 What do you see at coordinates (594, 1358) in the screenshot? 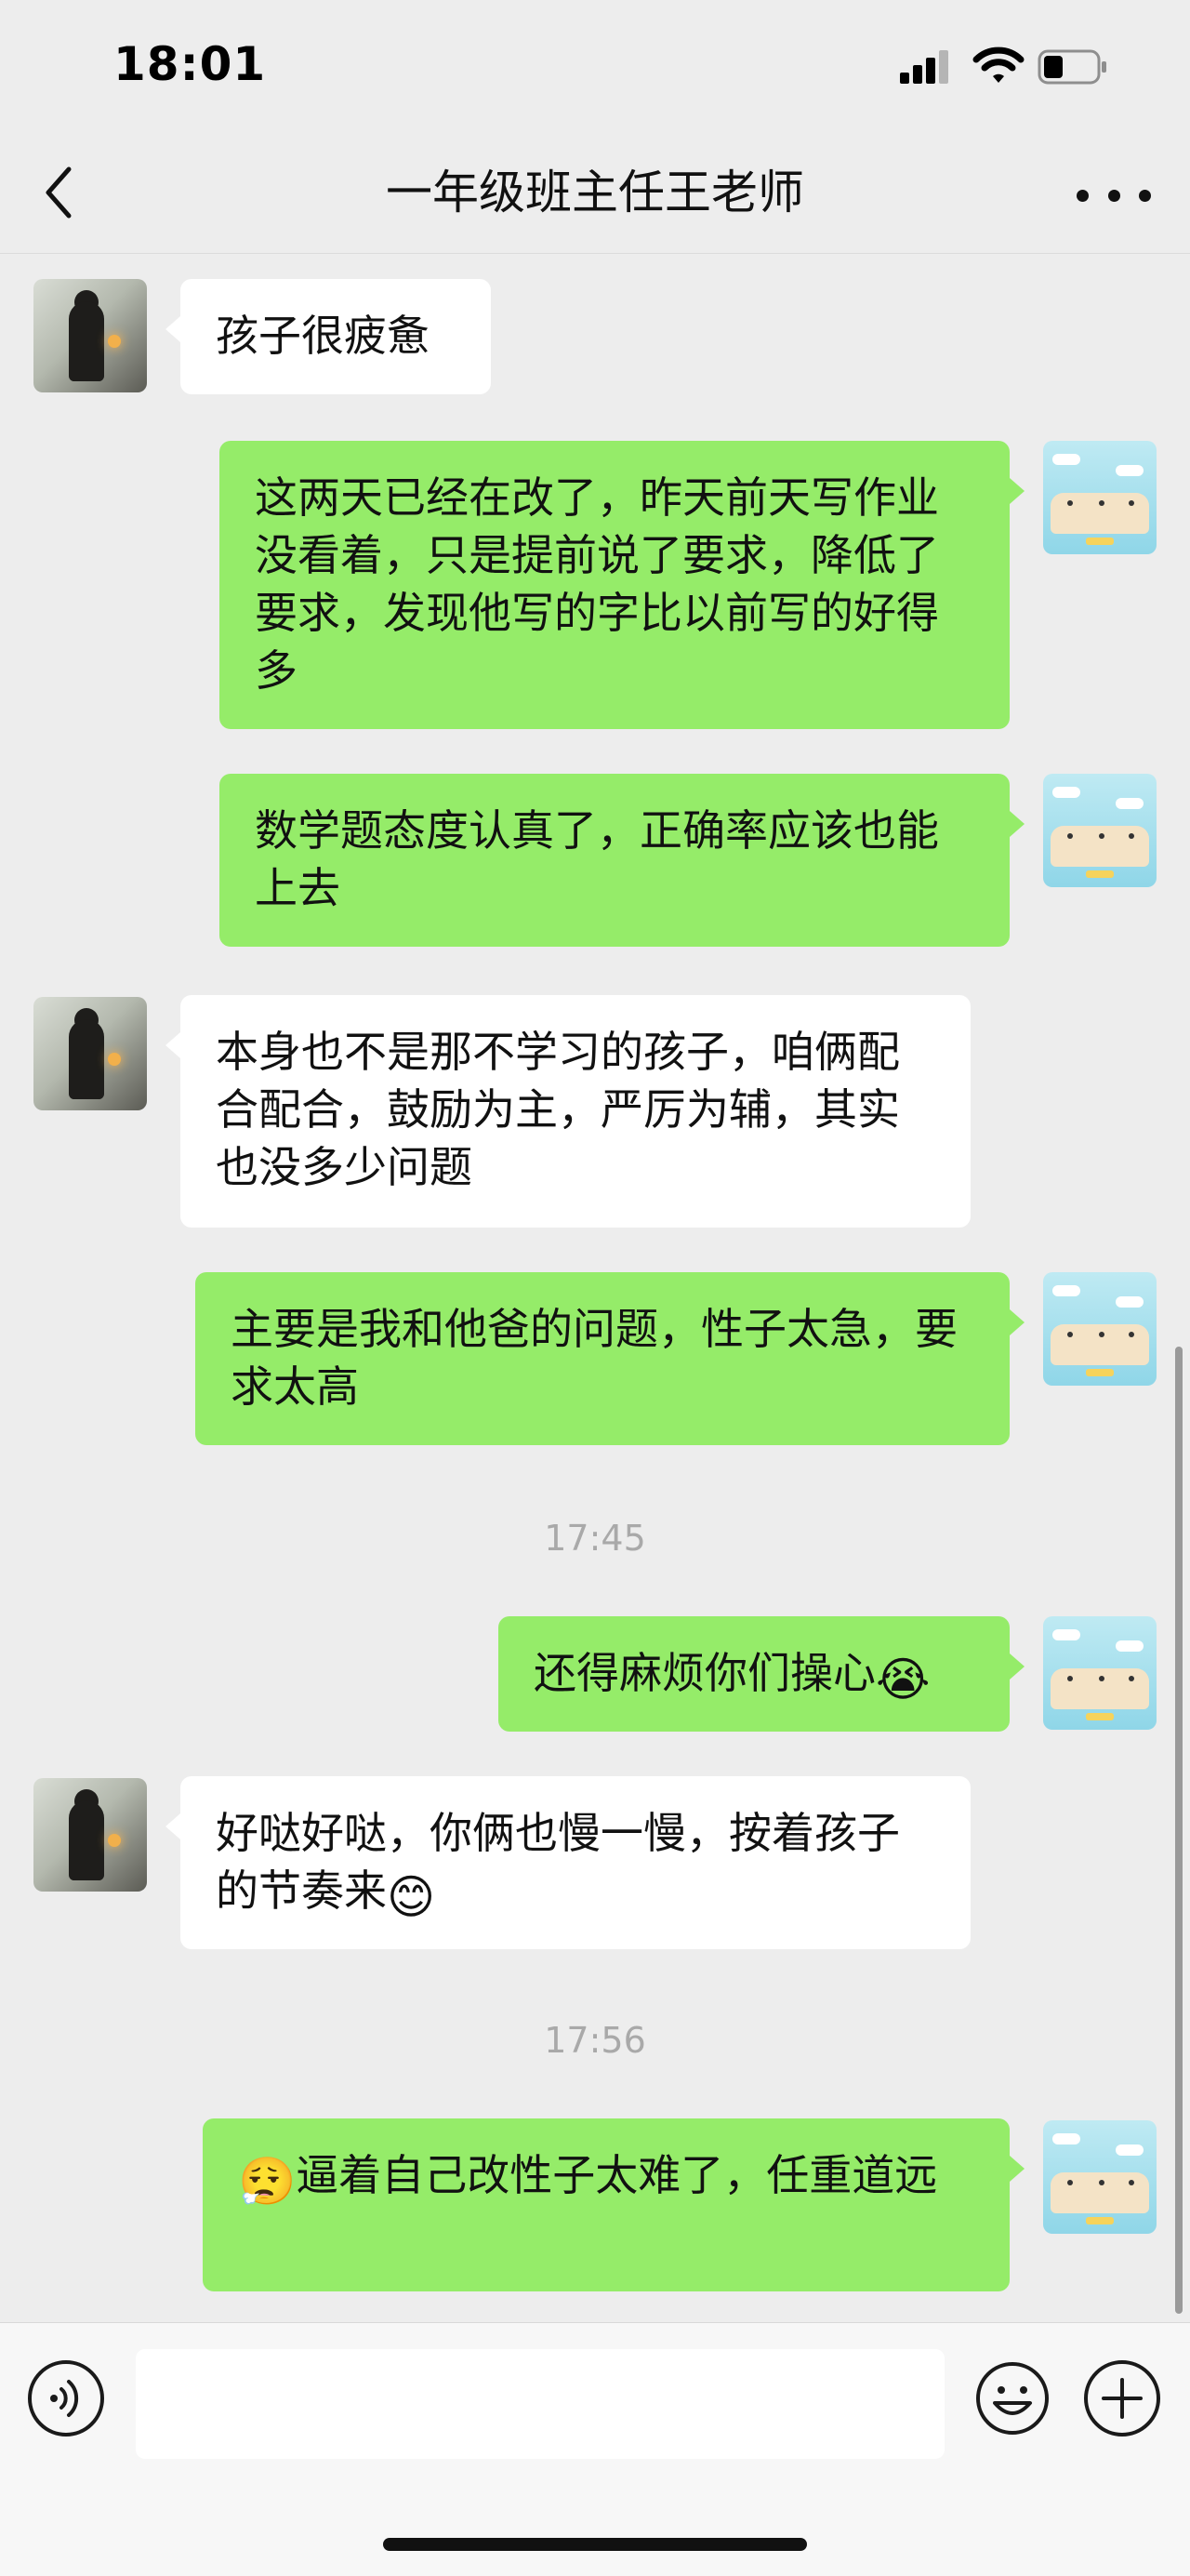
I see `message-text: 主要是我和他爸的问题，性子太急，要求太高` at bounding box center [594, 1358].